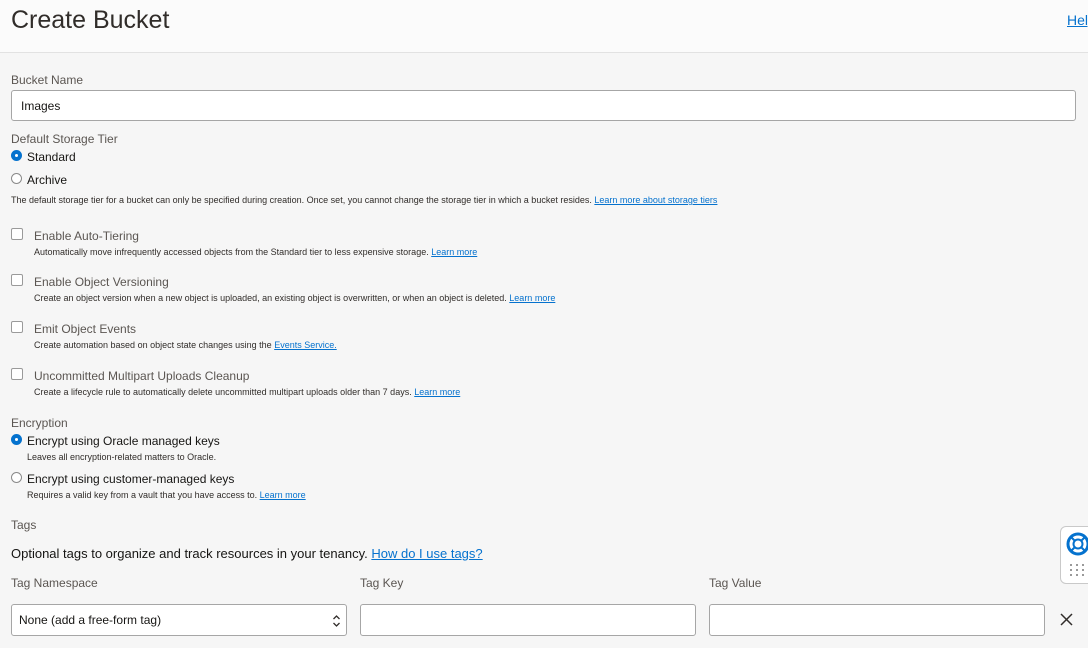  What do you see at coordinates (305, 345) in the screenshot?
I see `events-service-link: Events Service.` at bounding box center [305, 345].